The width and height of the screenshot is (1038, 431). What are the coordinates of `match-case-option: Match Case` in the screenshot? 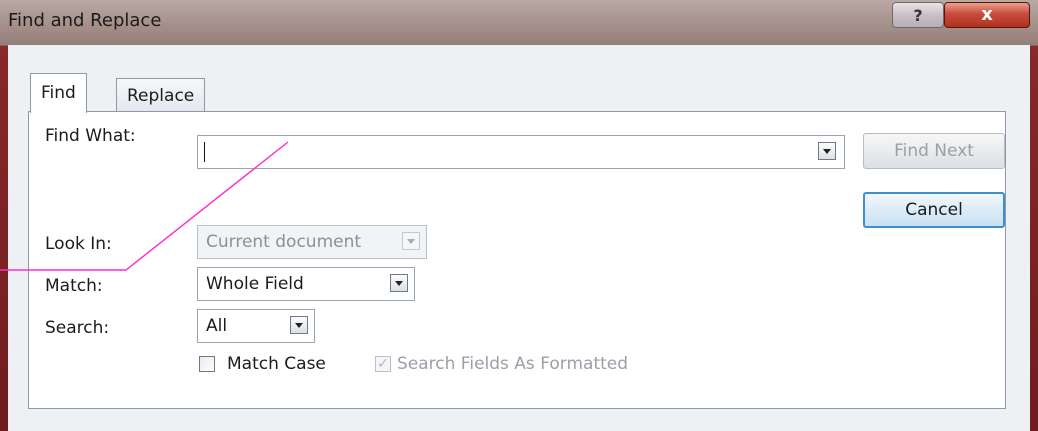 It's located at (292, 365).